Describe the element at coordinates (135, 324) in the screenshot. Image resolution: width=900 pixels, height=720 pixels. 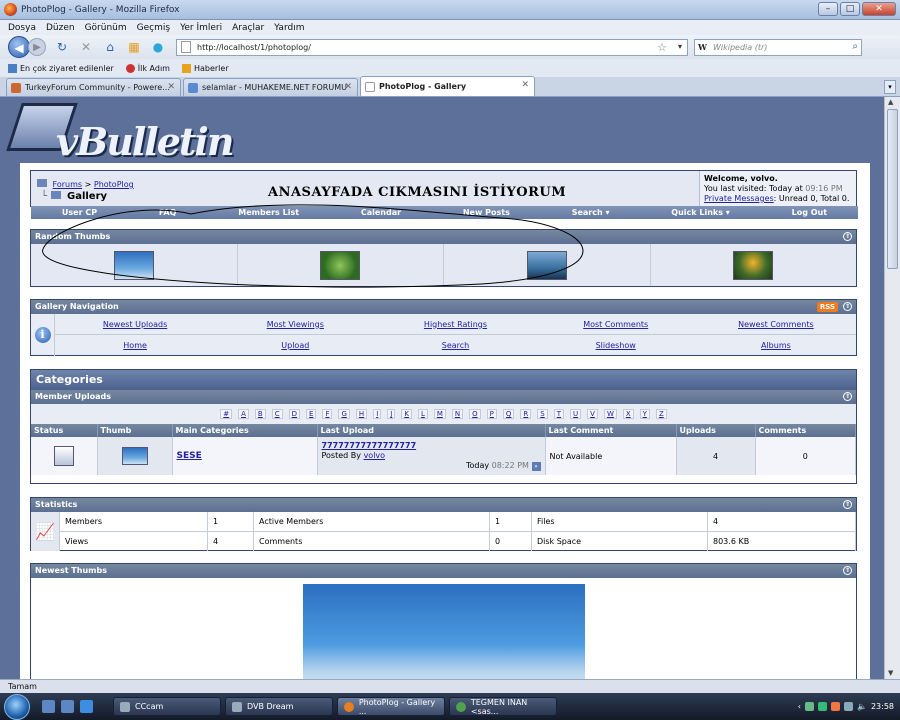
I see `link-newest-uploads: Newest Uploads` at that location.